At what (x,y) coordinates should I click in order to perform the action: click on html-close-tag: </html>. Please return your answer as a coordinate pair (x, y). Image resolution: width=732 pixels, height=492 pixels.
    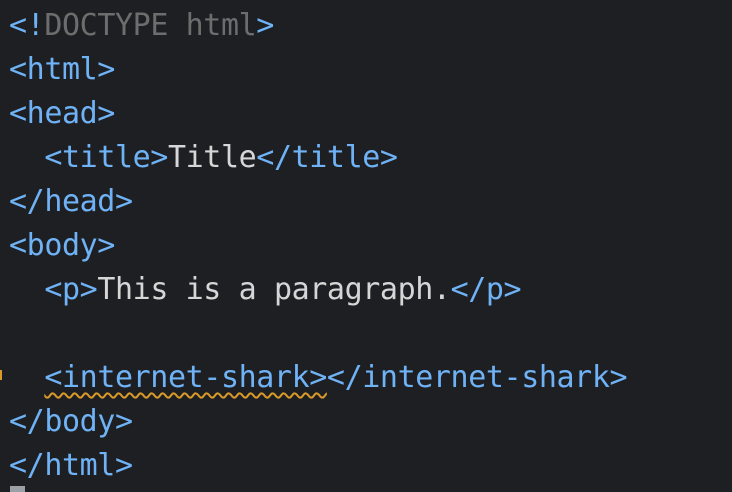
    Looking at the image, I should click on (71, 465).